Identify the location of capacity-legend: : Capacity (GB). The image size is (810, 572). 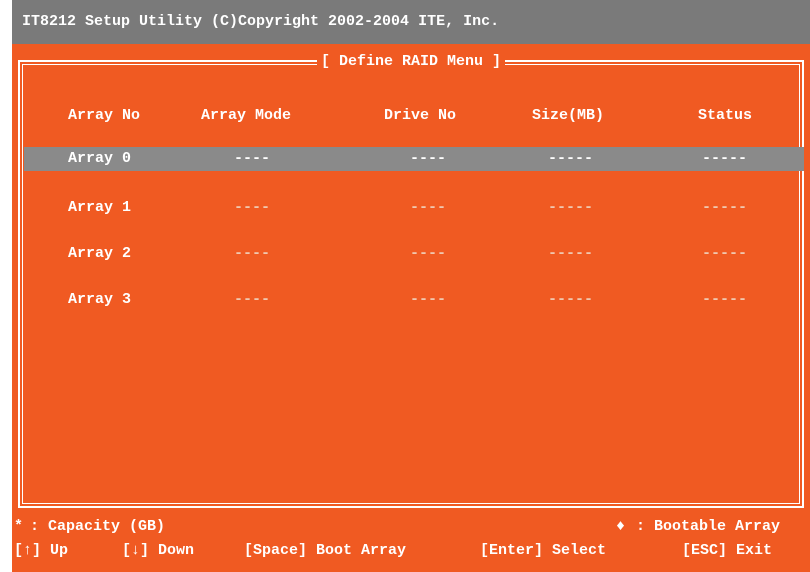
(98, 526).